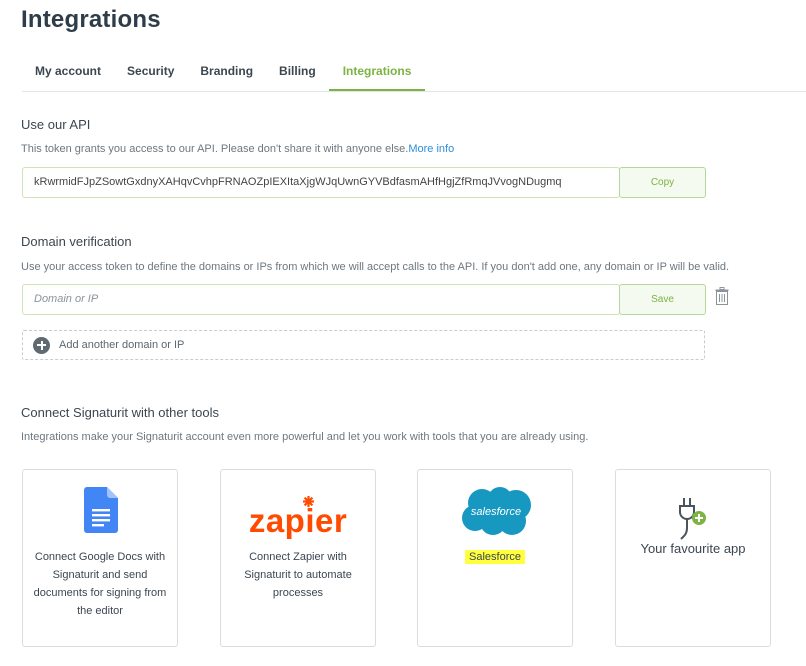 The image size is (806, 666). Describe the element at coordinates (722, 296) in the screenshot. I see `trash-icon` at that location.